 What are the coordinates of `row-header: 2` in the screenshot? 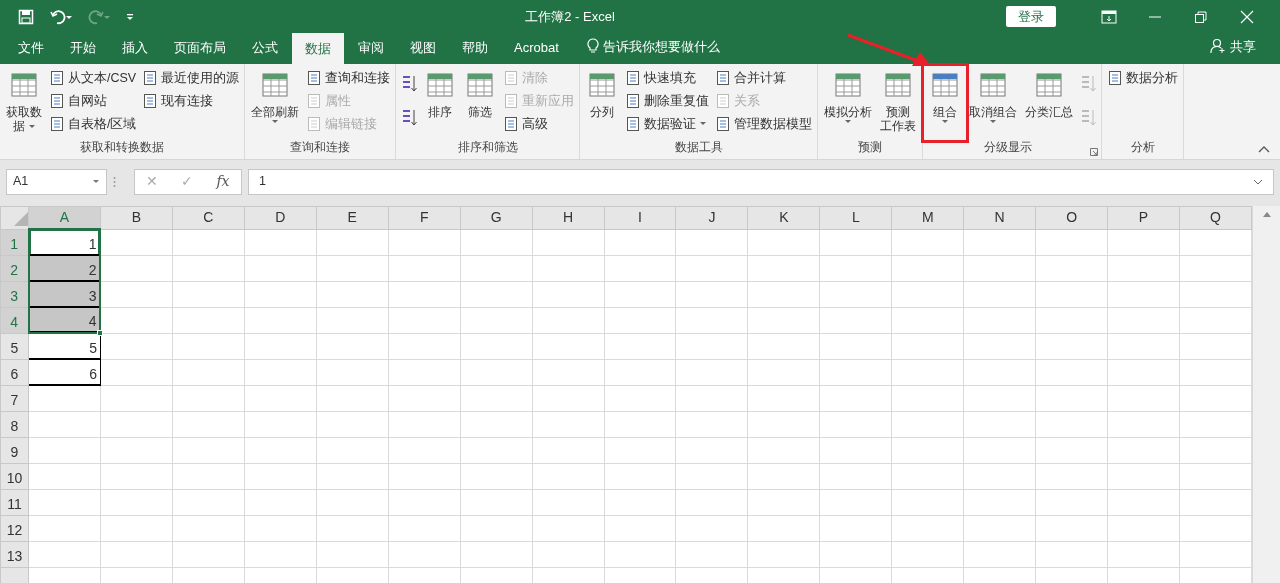 It's located at (14, 268).